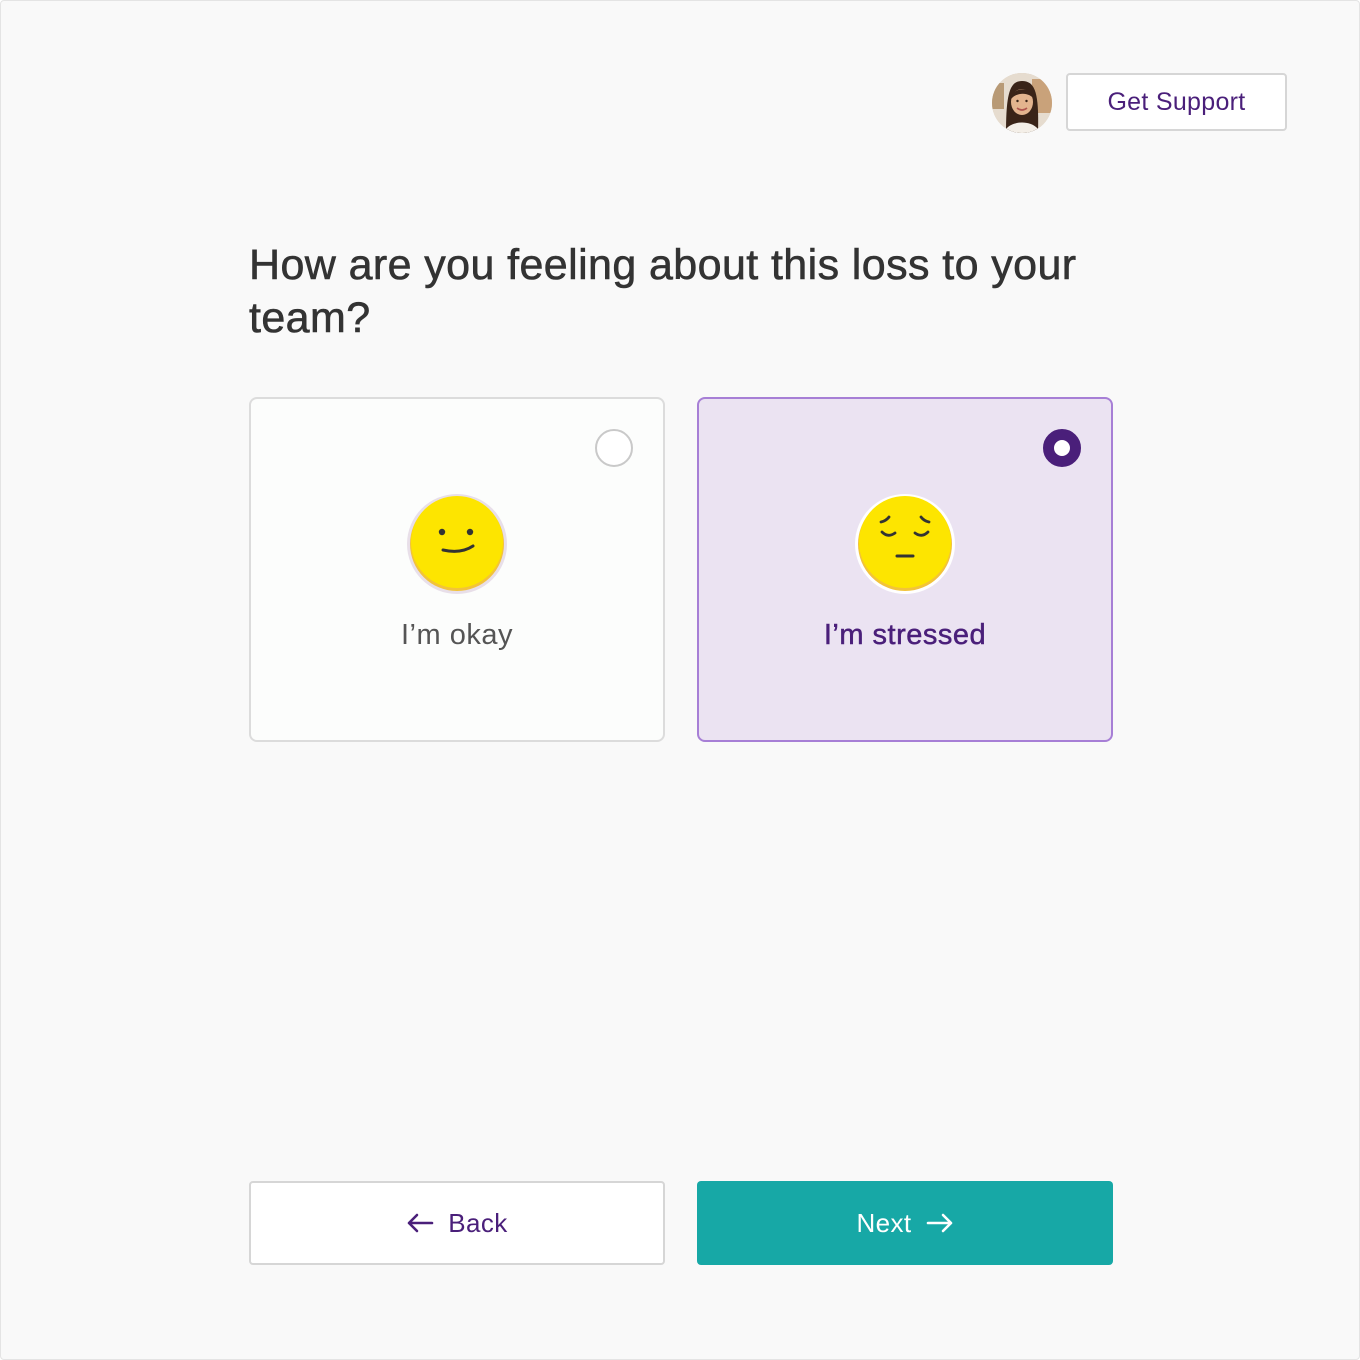 Image resolution: width=1360 pixels, height=1360 pixels. I want to click on user-photo-icon, so click(1022, 103).